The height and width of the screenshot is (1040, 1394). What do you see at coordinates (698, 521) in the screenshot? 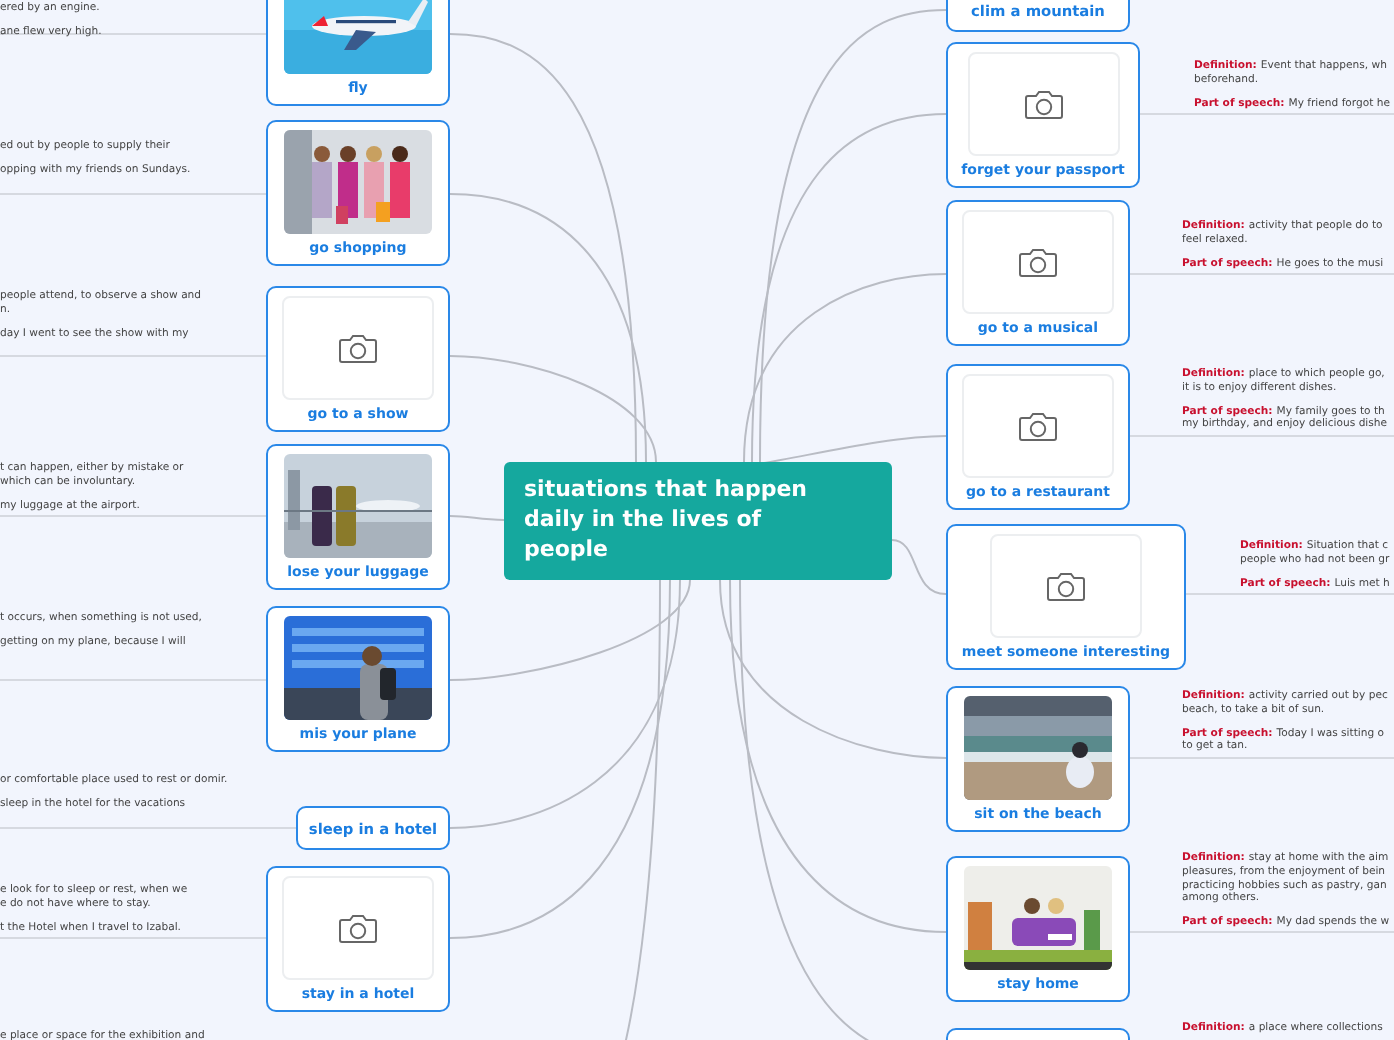
I see `central-topic: situations that happen daily in the lives of people` at bounding box center [698, 521].